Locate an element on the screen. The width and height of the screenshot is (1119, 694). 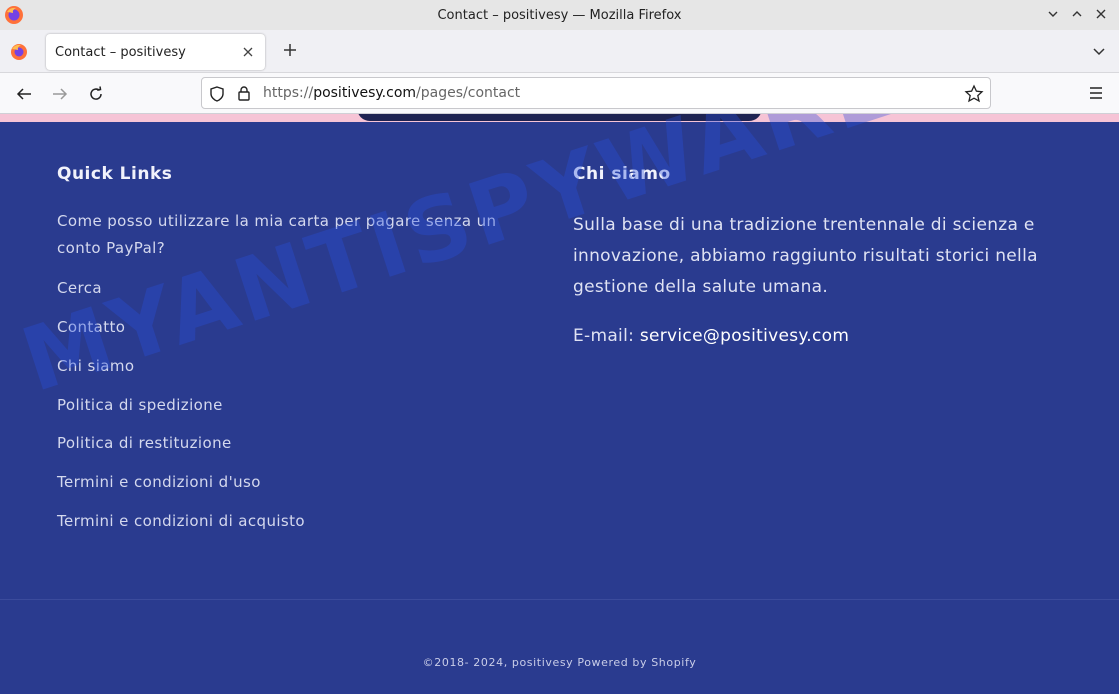
tab-contact: Contact – positivesy is located at coordinates (155, 52).